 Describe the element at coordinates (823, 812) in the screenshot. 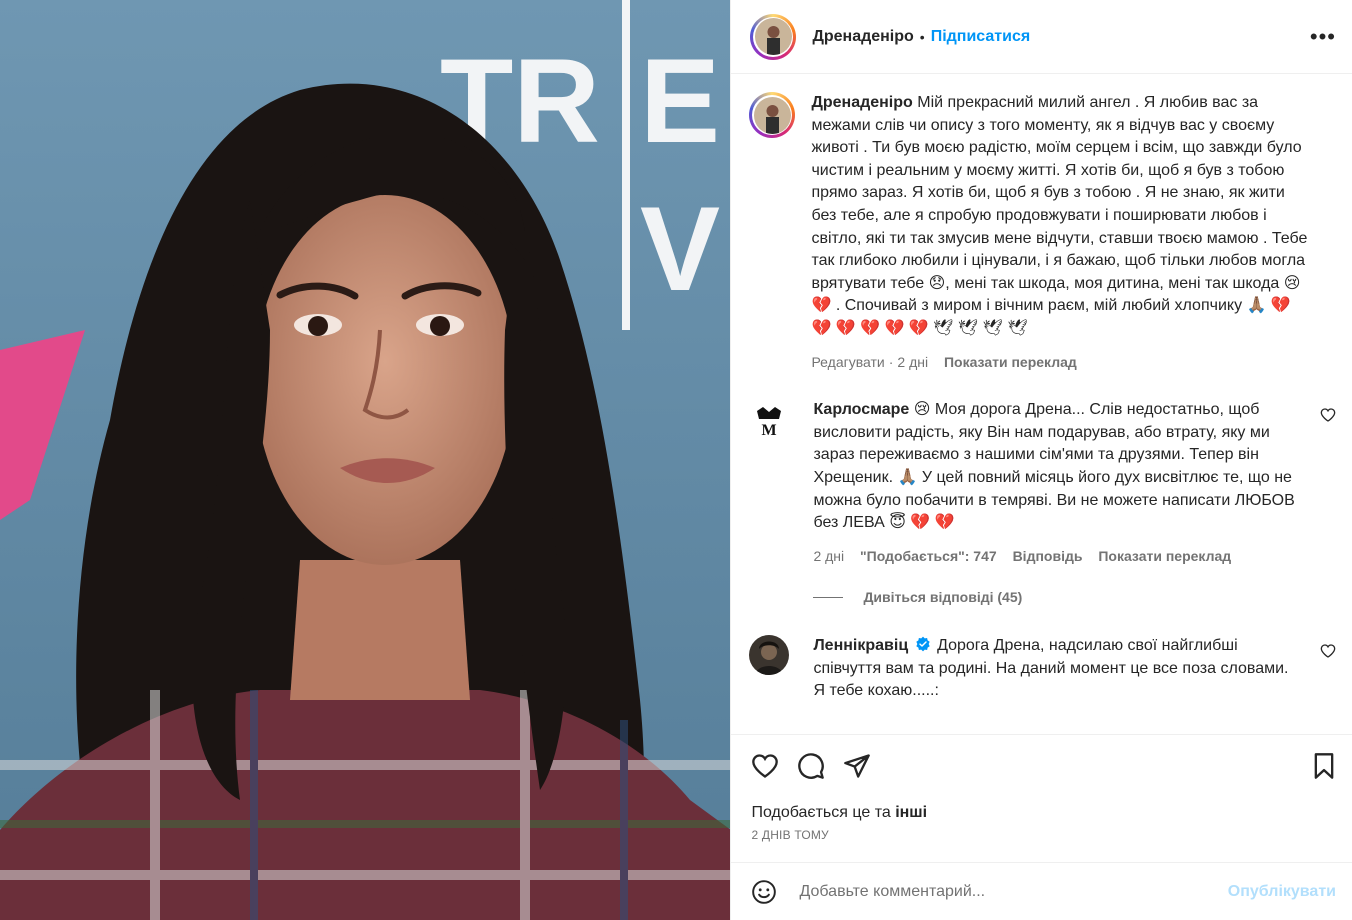

I see `likes-prefix: Подобається це та` at that location.